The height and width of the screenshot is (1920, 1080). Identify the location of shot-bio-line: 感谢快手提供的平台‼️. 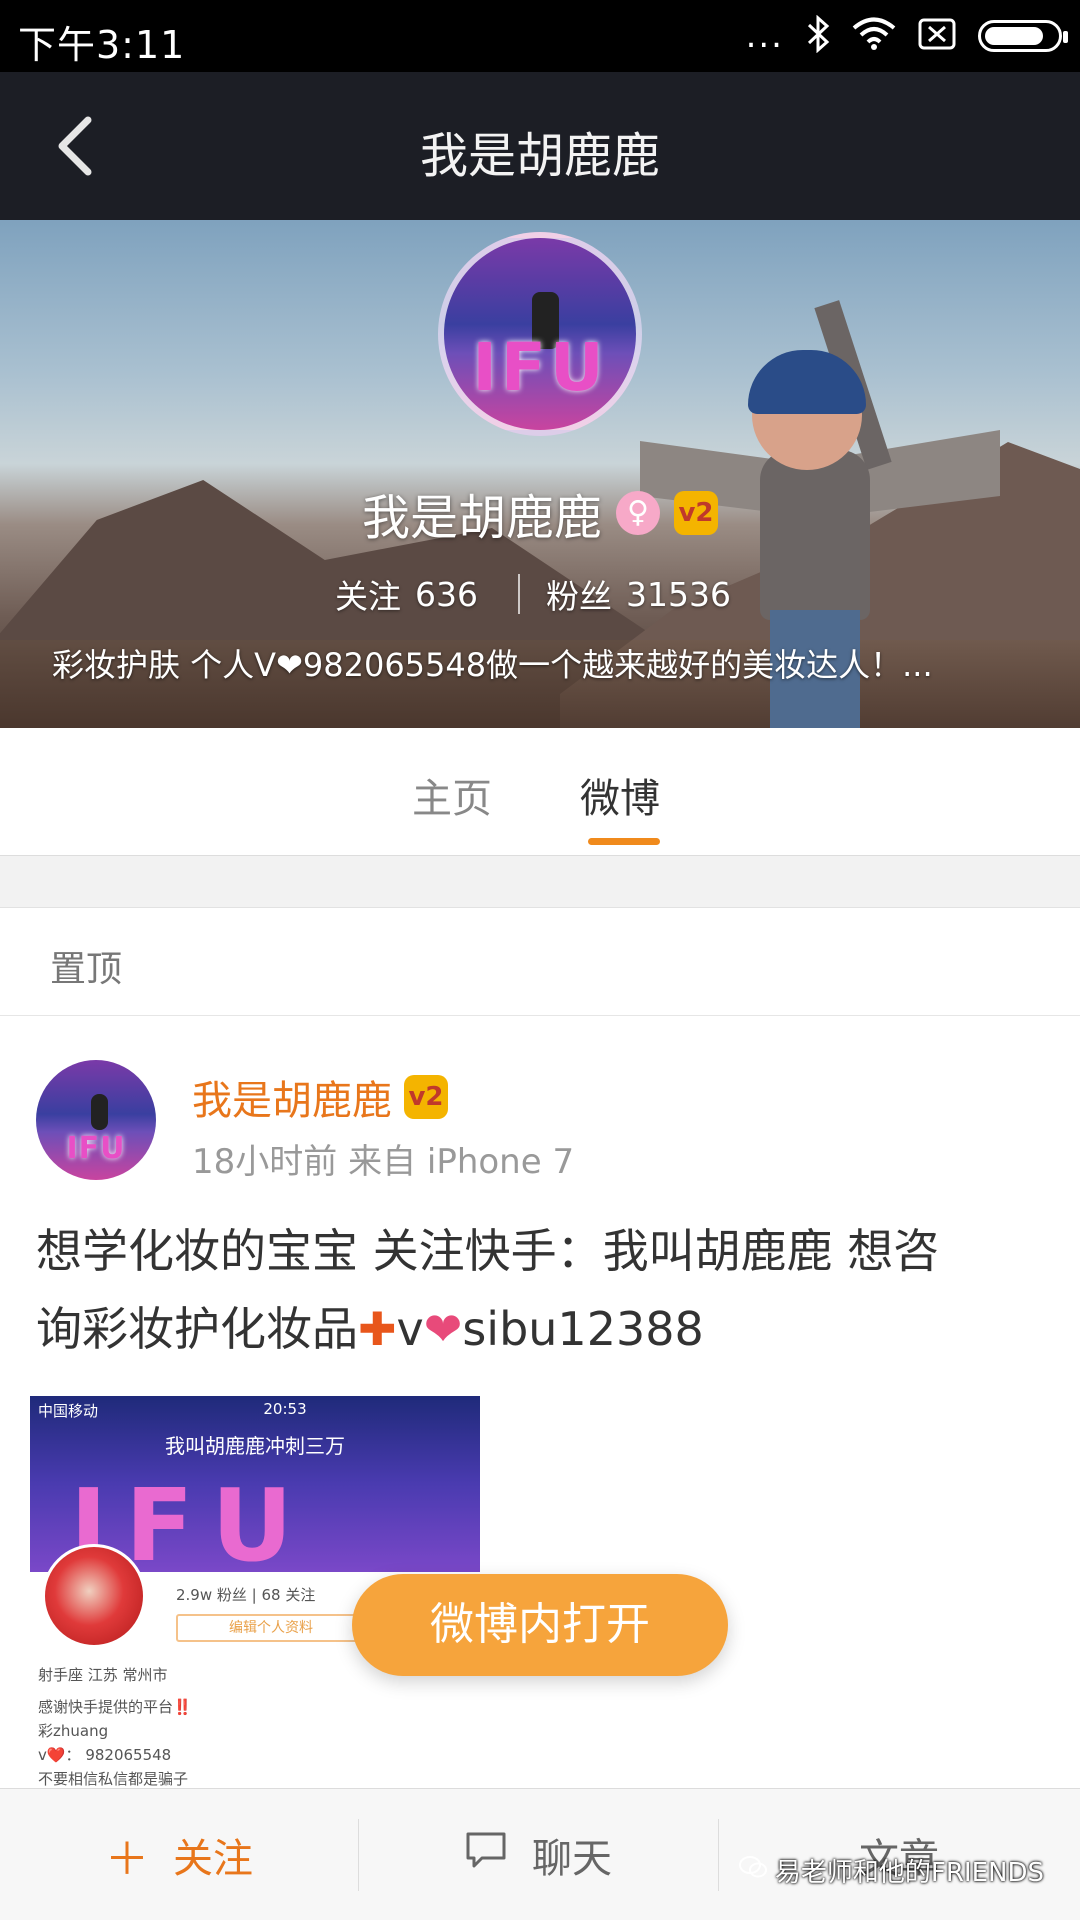
(115, 1707).